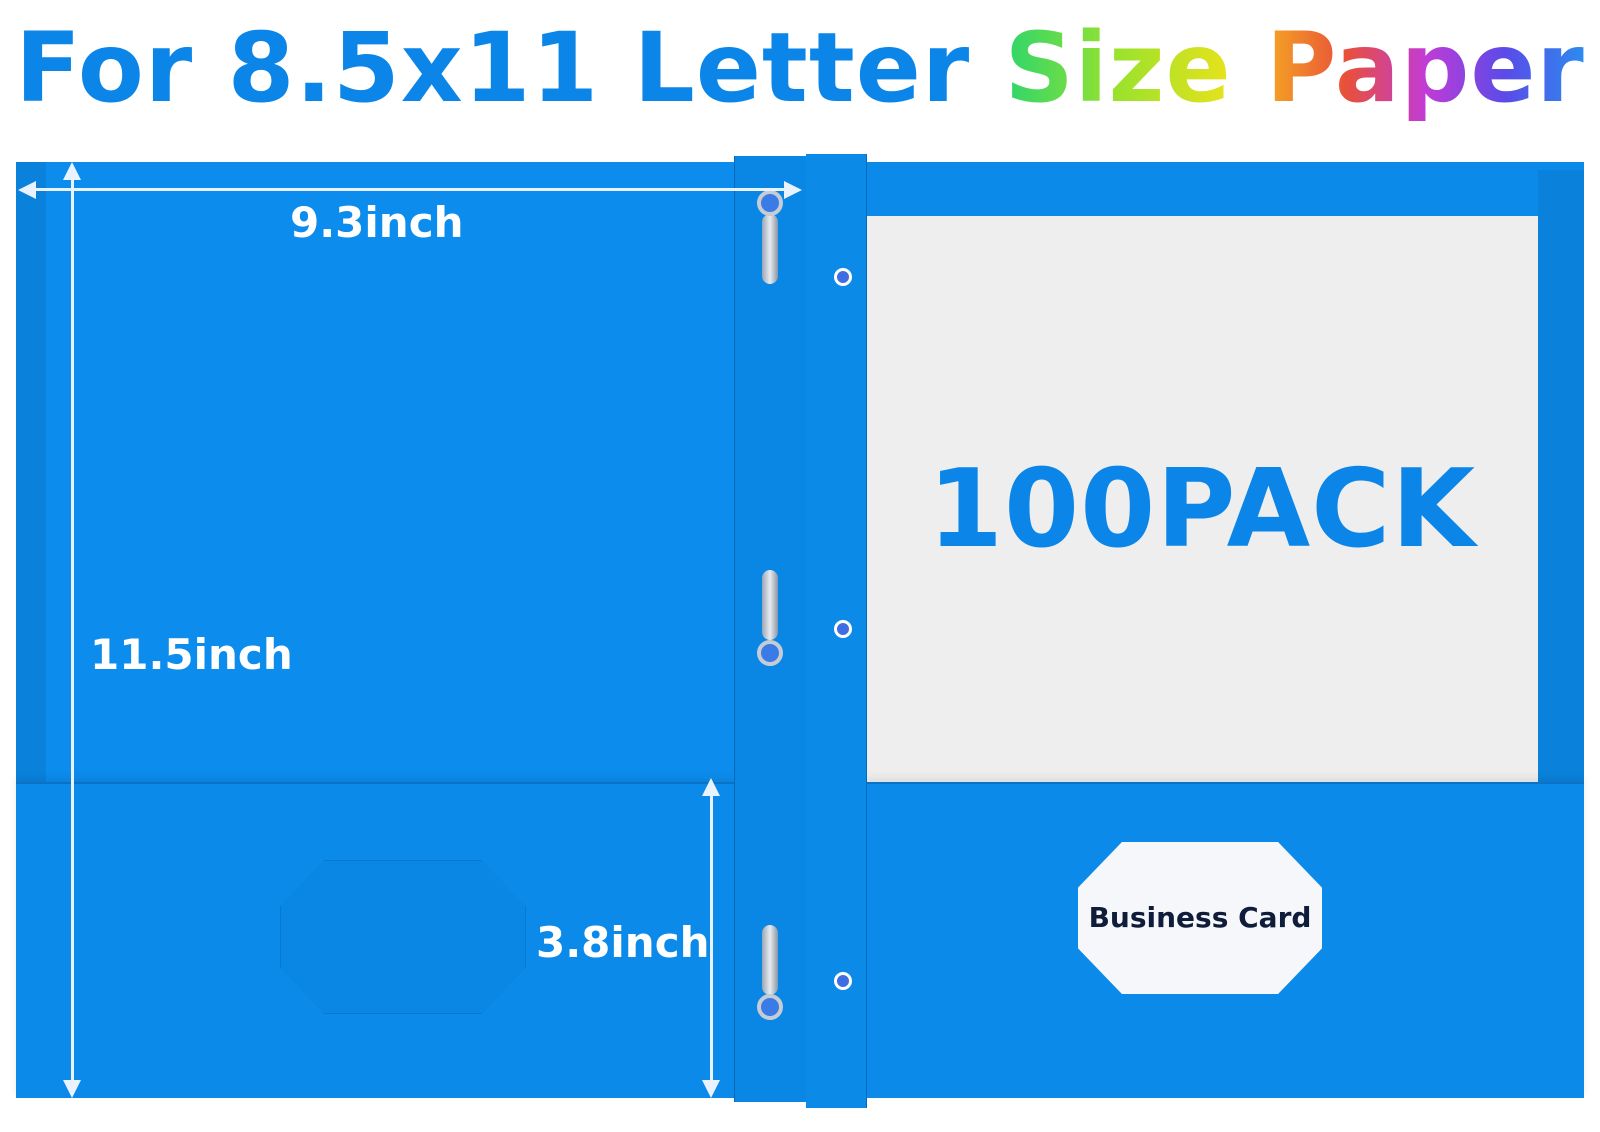 The width and height of the screenshot is (1600, 1132). Describe the element at coordinates (843, 981) in the screenshot. I see `punch-hole-bottom` at that location.